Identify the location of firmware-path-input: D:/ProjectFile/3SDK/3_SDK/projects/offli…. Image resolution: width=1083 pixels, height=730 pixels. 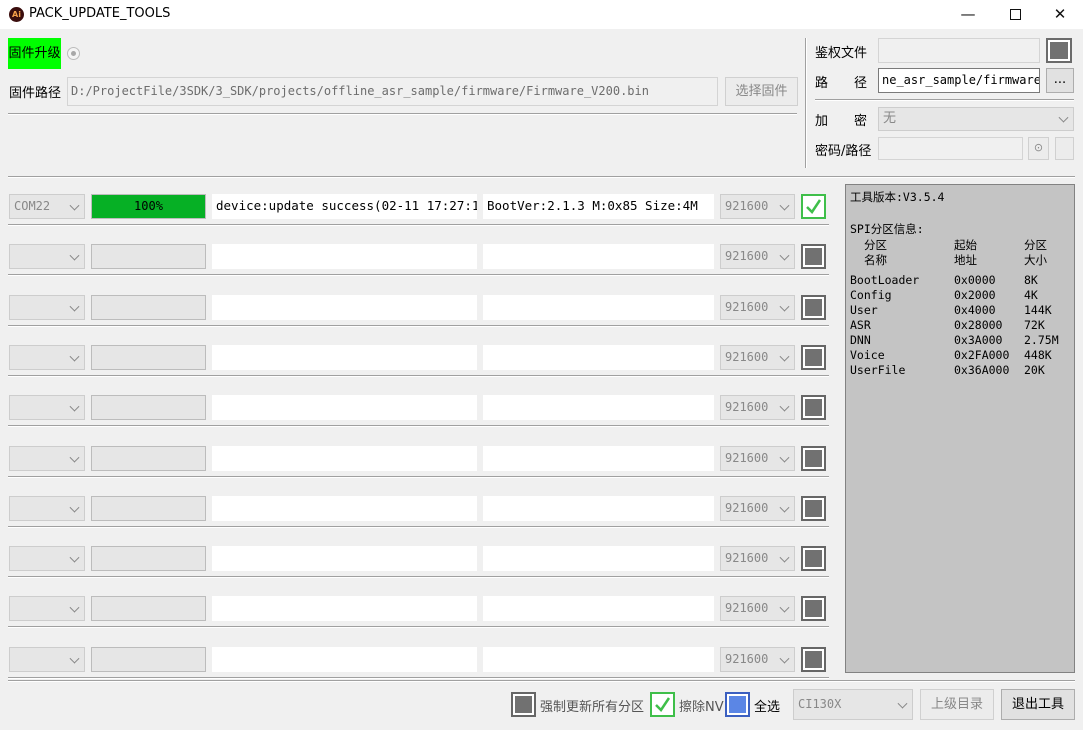
(392, 91).